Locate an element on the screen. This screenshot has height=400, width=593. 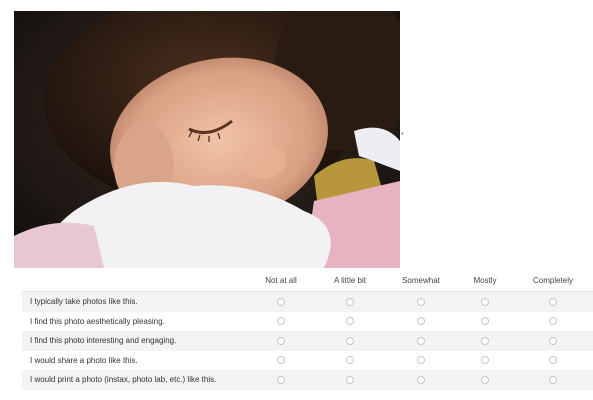
option-header-somewhat: Somewhat is located at coordinates (421, 280).